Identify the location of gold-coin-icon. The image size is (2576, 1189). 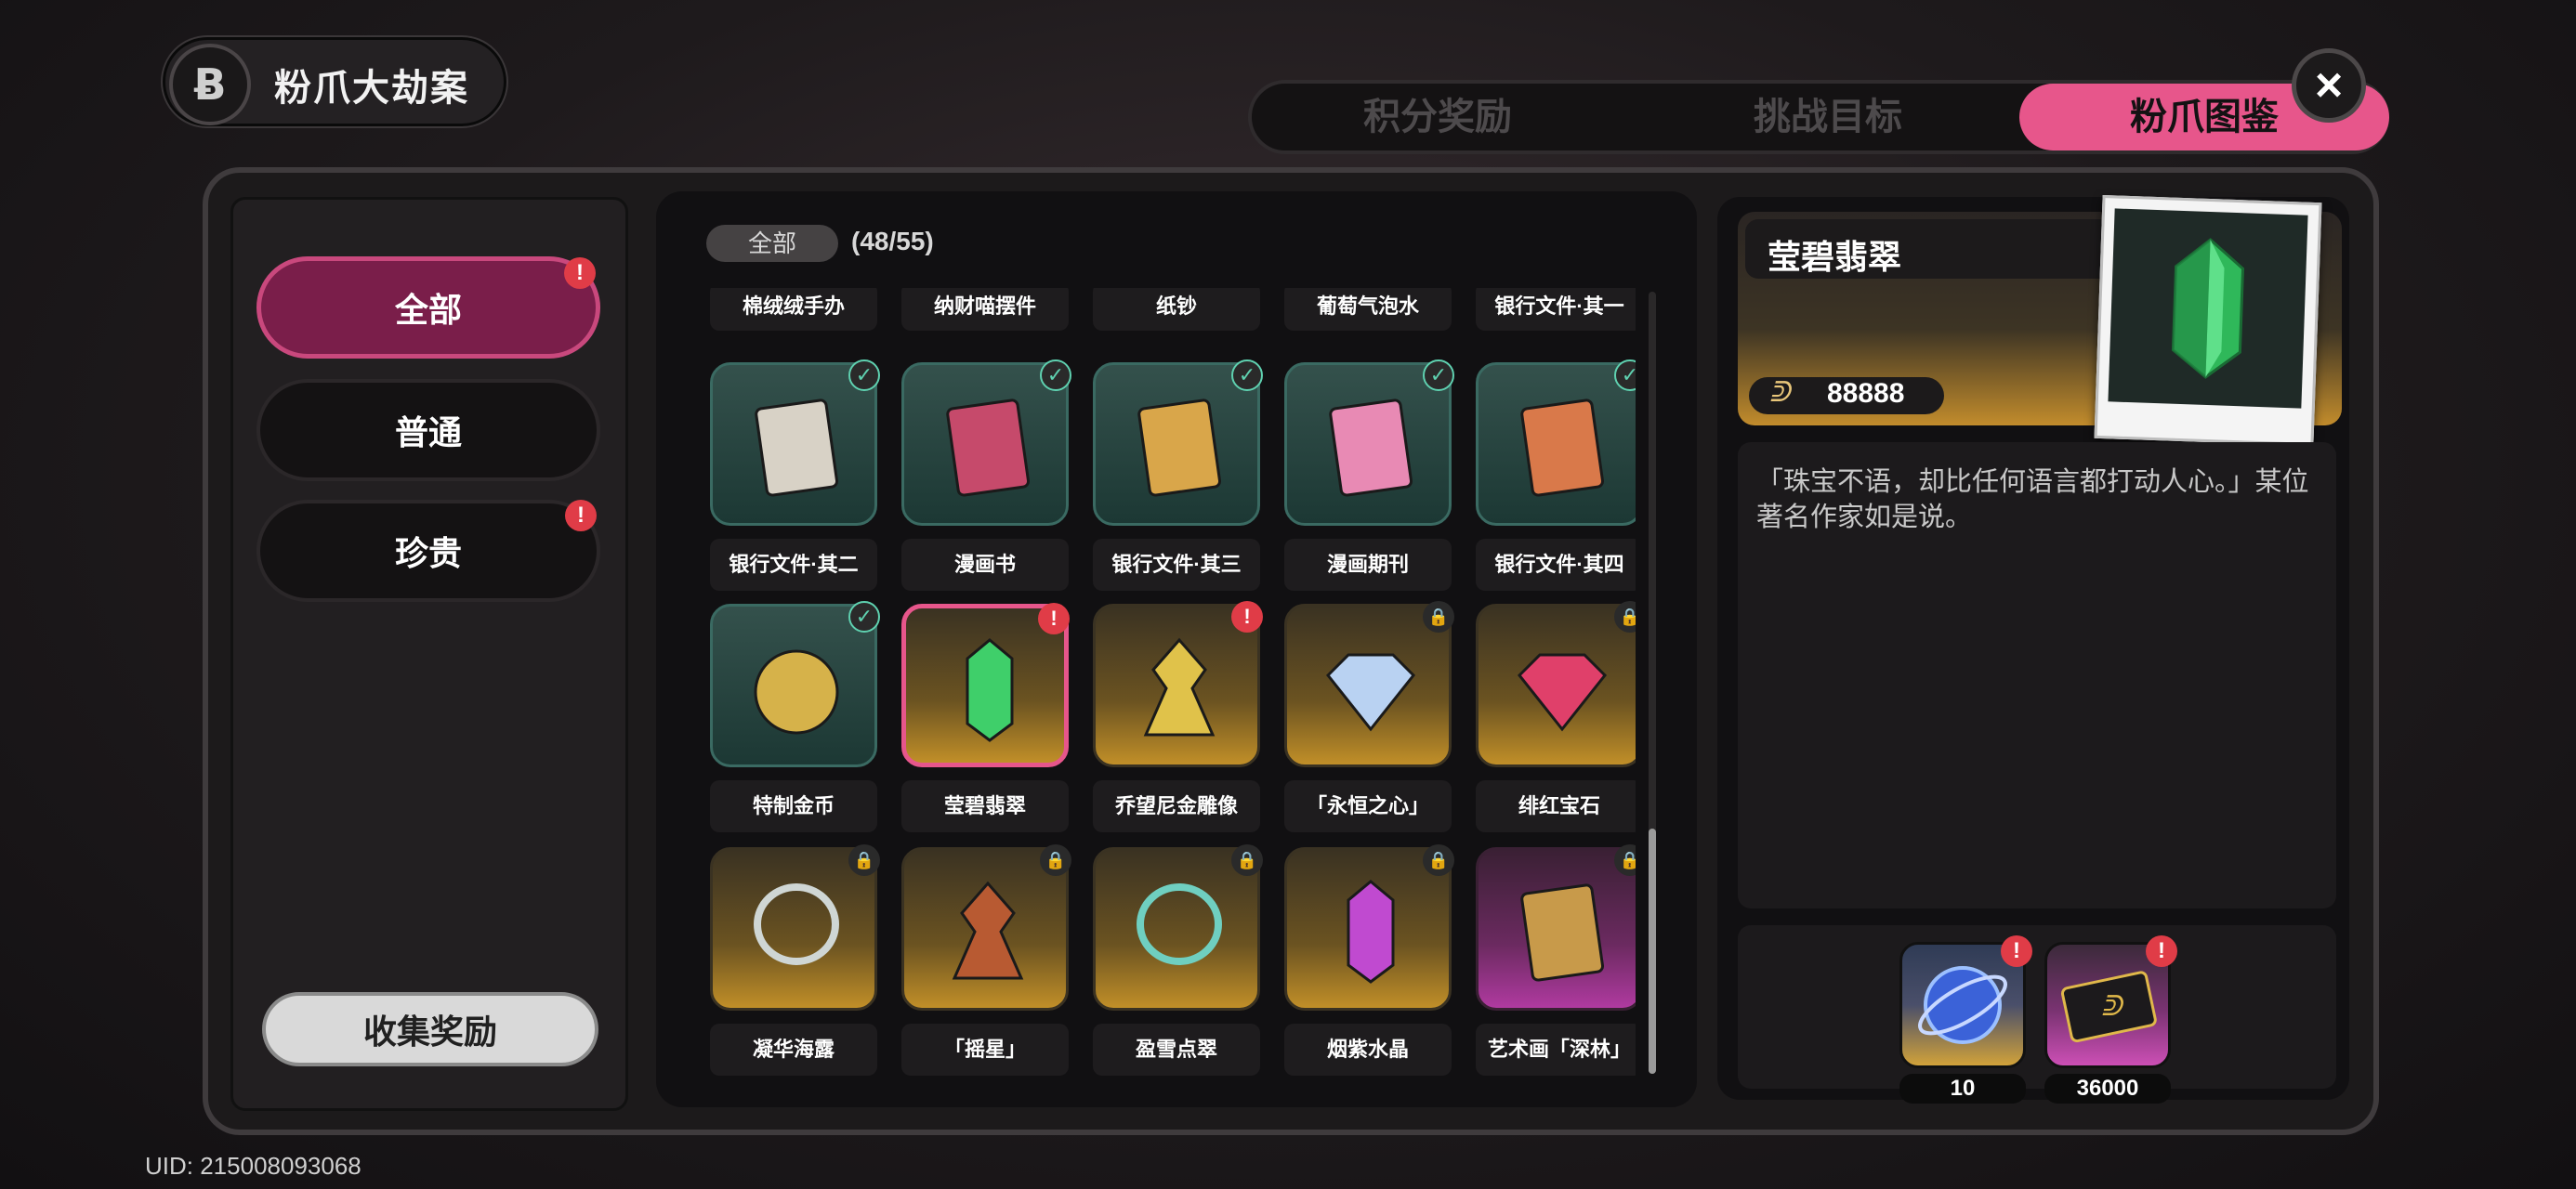
(796, 692).